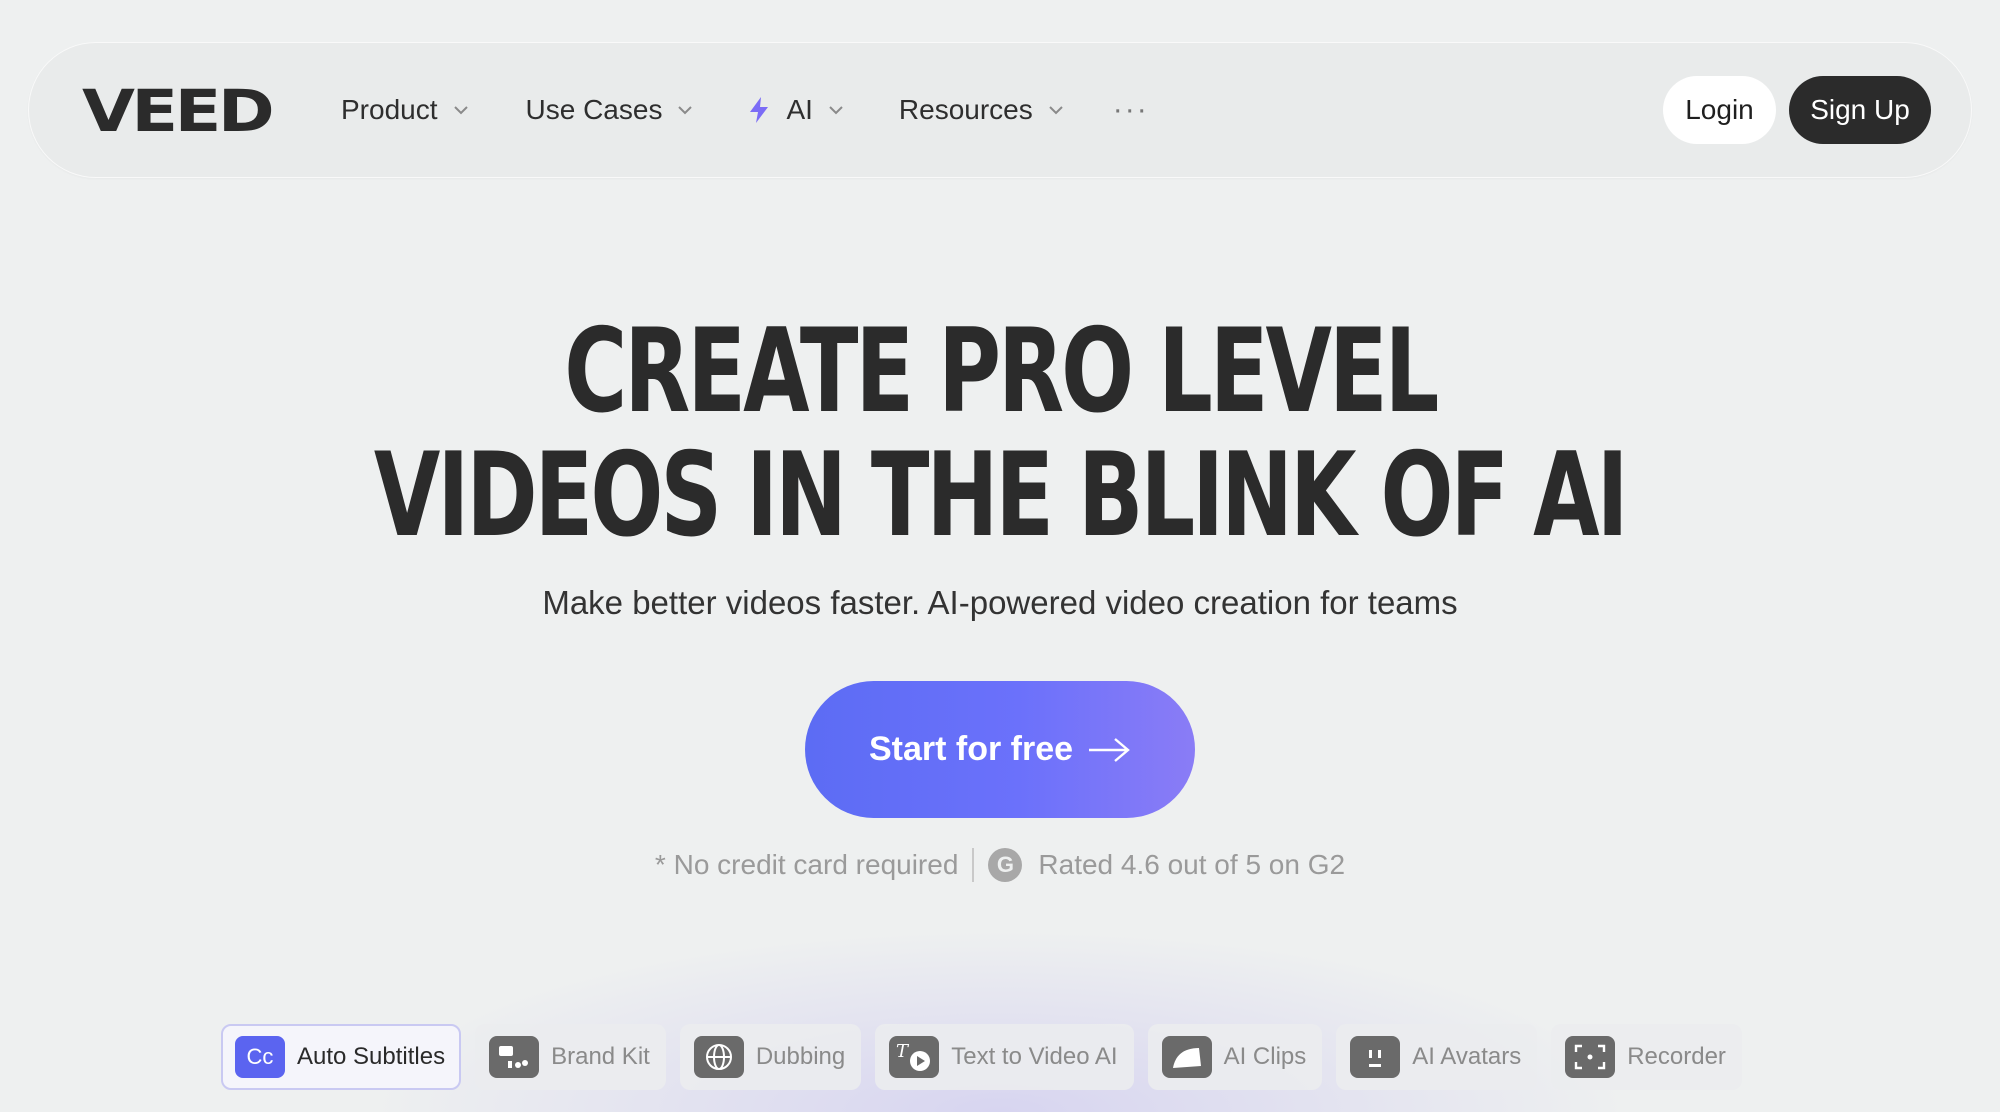 The image size is (2000, 1112). Describe the element at coordinates (1005, 865) in the screenshot. I see `g2-logo-icon: G` at that location.